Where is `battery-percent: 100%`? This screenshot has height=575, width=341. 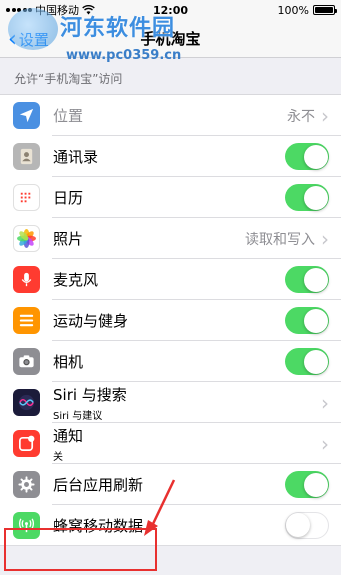 battery-percent: 100% is located at coordinates (293, 10).